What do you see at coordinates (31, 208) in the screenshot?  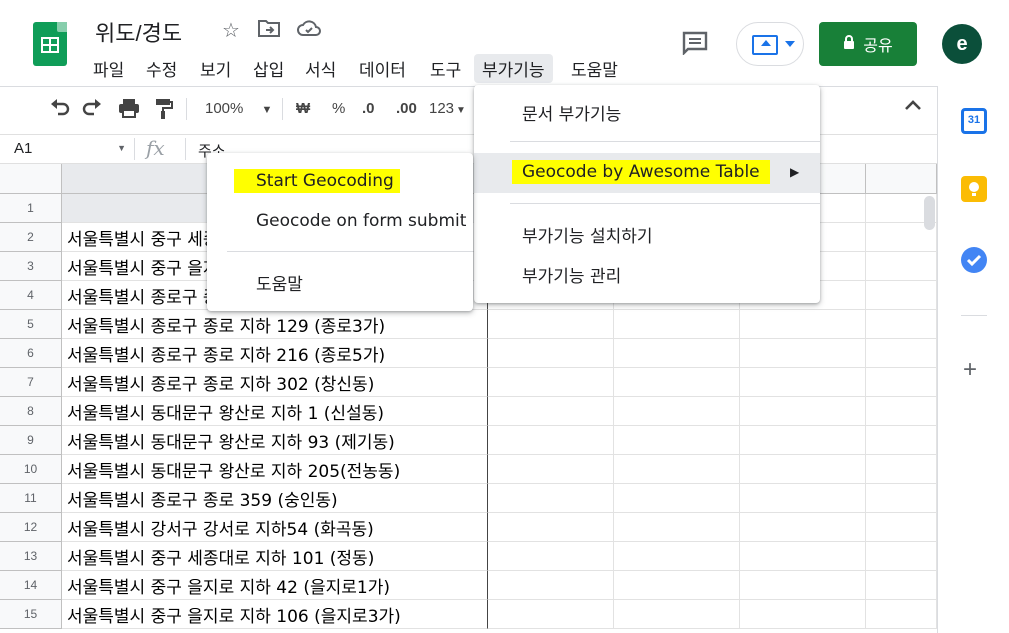 I see `row-header: 1` at bounding box center [31, 208].